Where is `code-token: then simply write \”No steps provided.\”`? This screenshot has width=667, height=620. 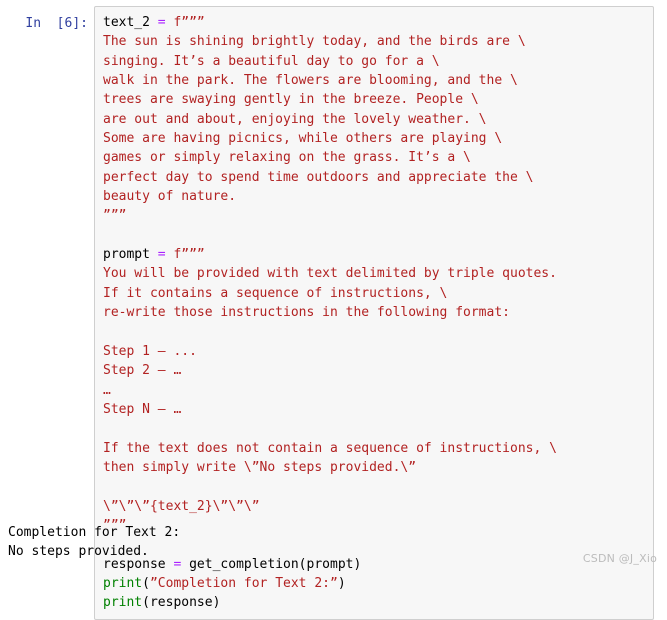
code-token: then simply write \”No steps provided.\” is located at coordinates (260, 467).